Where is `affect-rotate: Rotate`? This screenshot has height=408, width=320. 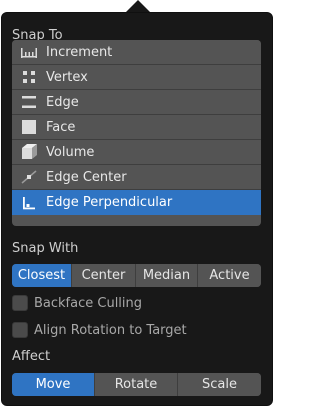 affect-rotate: Rotate is located at coordinates (136, 384).